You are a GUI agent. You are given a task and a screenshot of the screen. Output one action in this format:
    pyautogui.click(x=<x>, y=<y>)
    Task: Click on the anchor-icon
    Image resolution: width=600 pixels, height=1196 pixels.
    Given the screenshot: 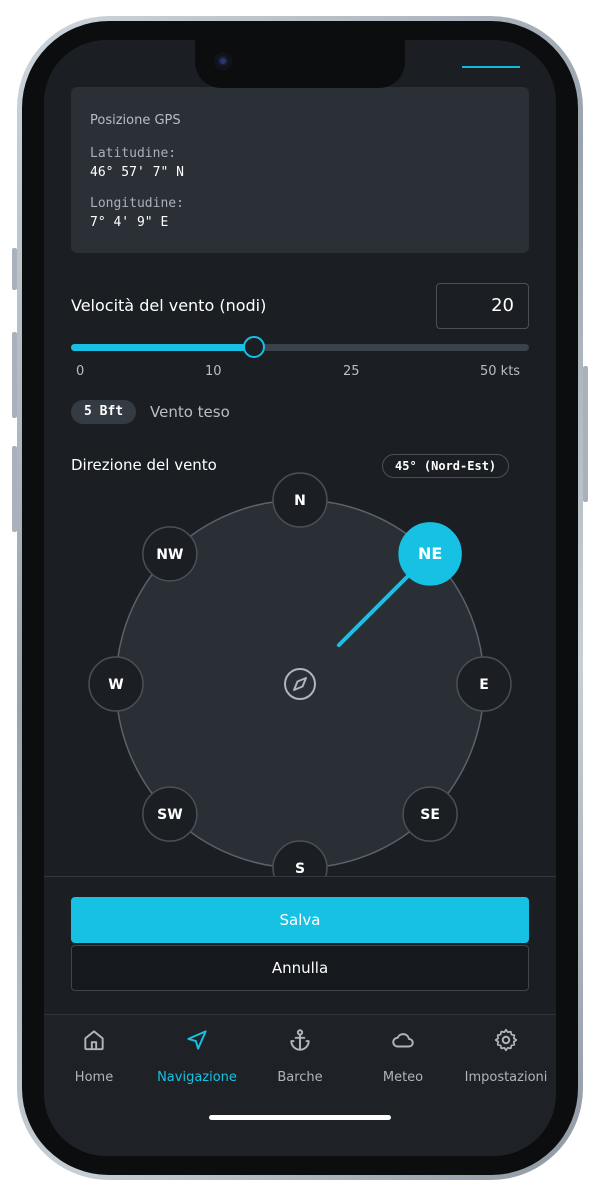 What is the action you would take?
    pyautogui.click(x=300, y=1040)
    